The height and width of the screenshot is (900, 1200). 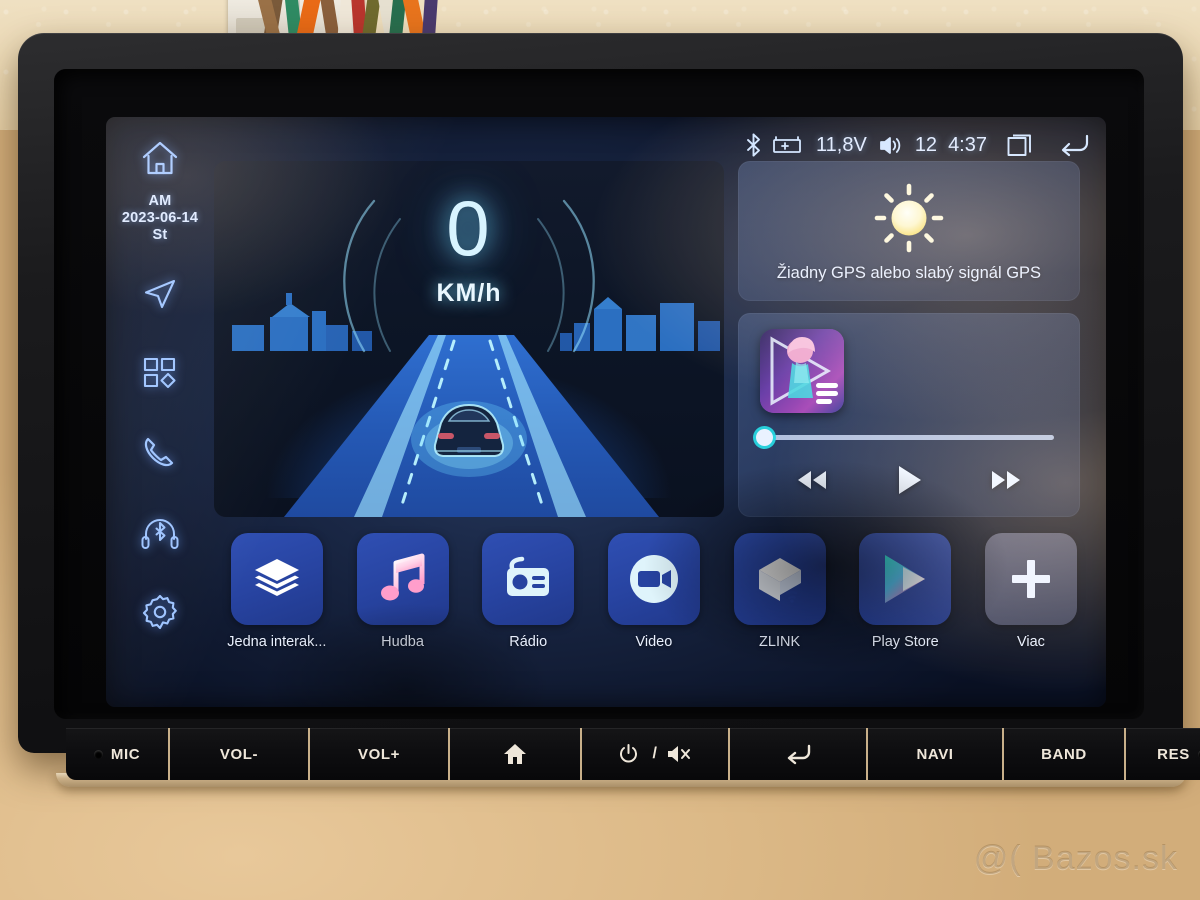 What do you see at coordinates (926, 144) in the screenshot?
I see `volume-level: 12` at bounding box center [926, 144].